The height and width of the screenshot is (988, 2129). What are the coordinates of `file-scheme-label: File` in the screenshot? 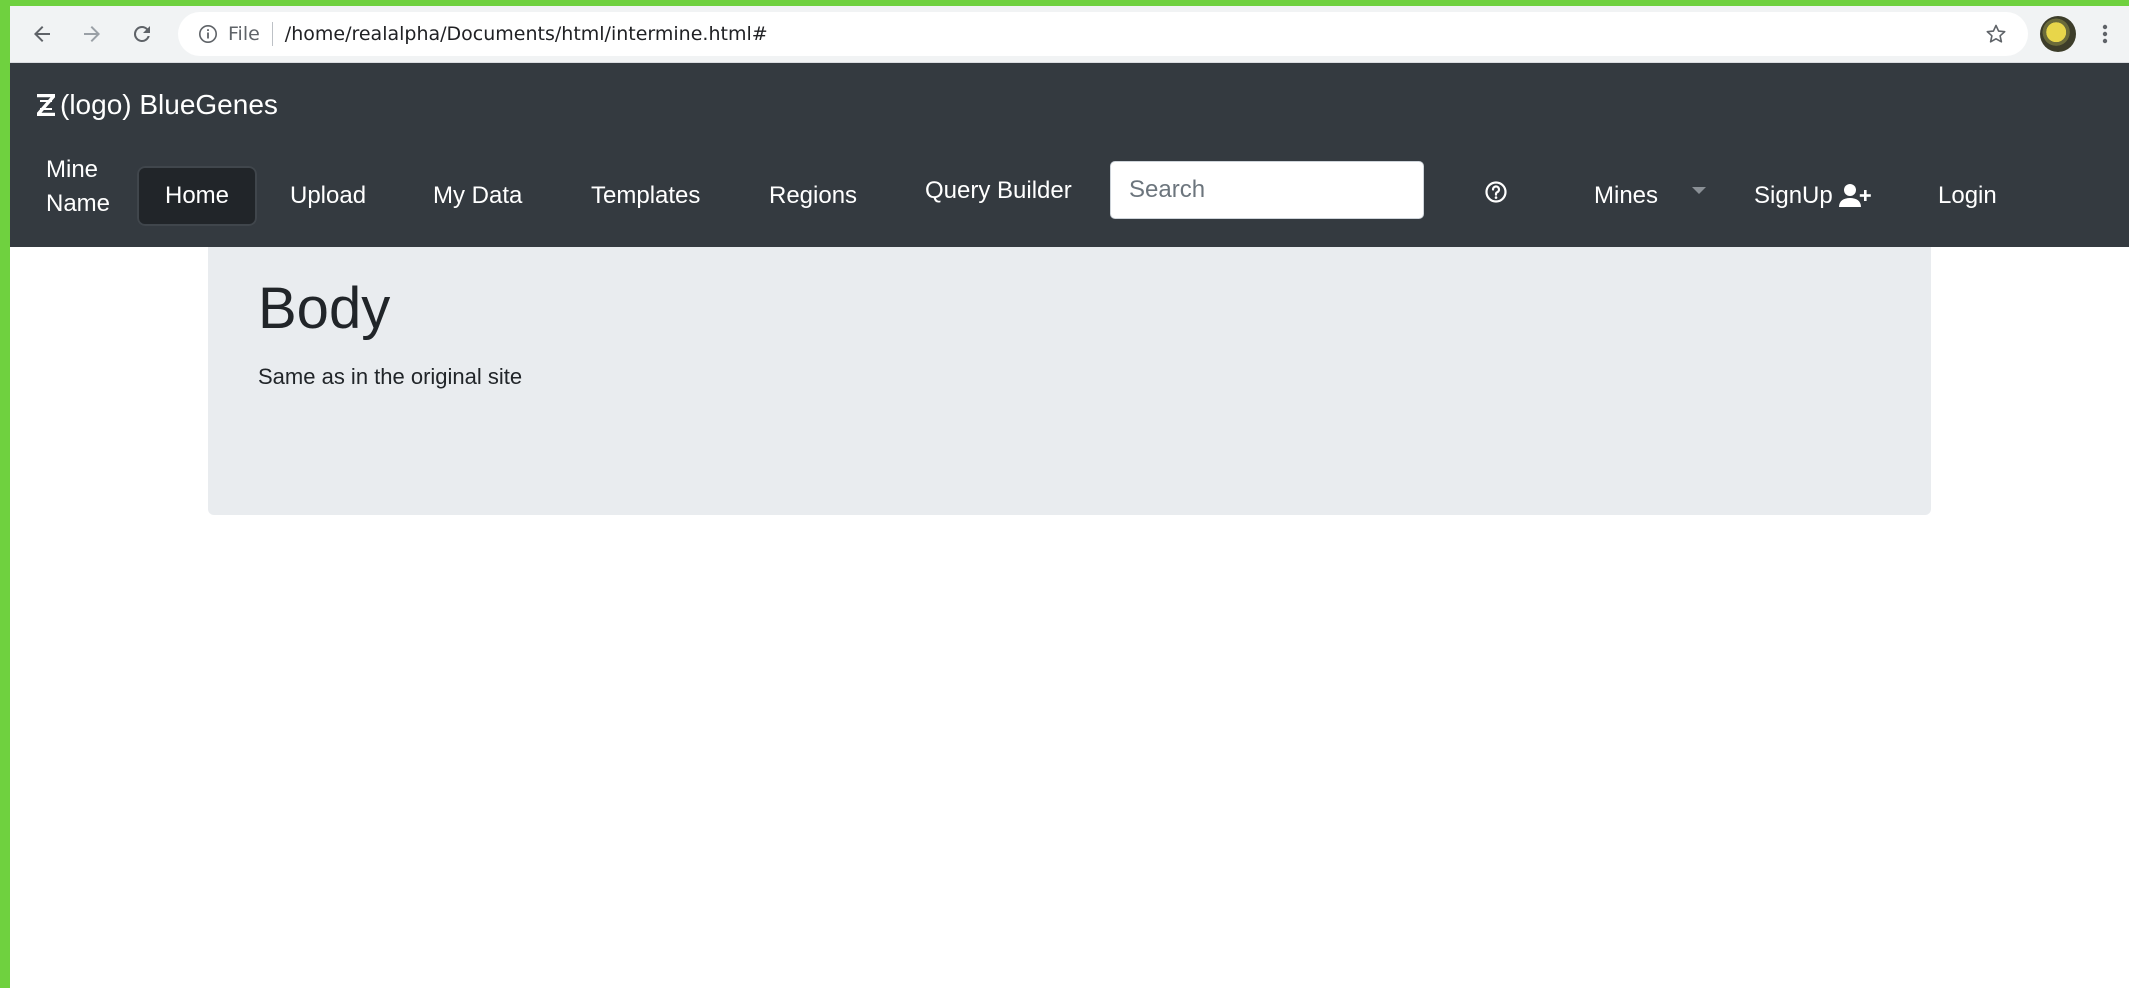 It's located at (244, 34).